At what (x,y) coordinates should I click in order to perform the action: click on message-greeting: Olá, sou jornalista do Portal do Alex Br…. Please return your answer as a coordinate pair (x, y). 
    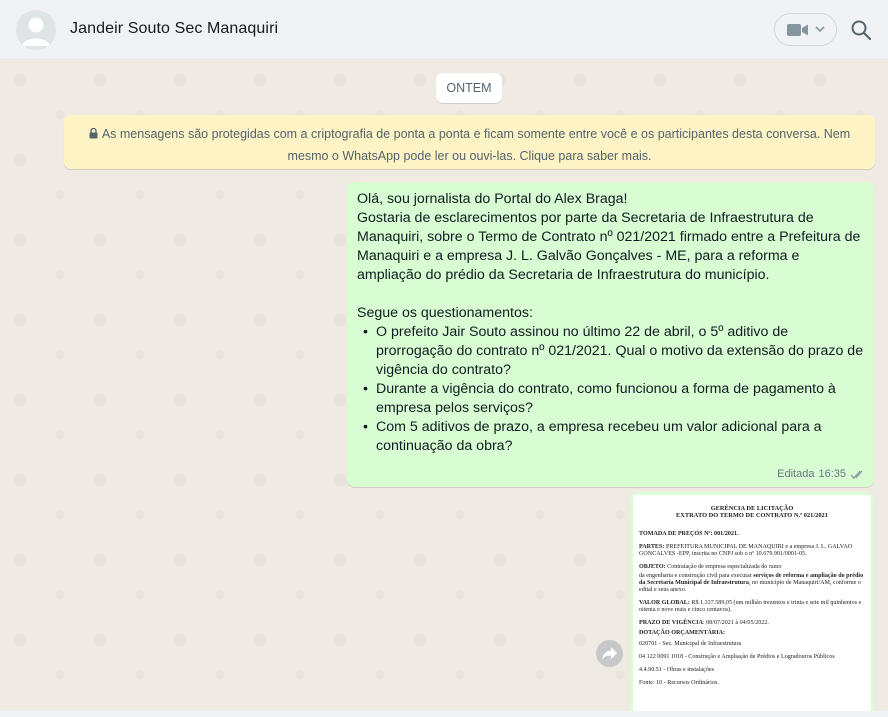
    Looking at the image, I should click on (492, 199).